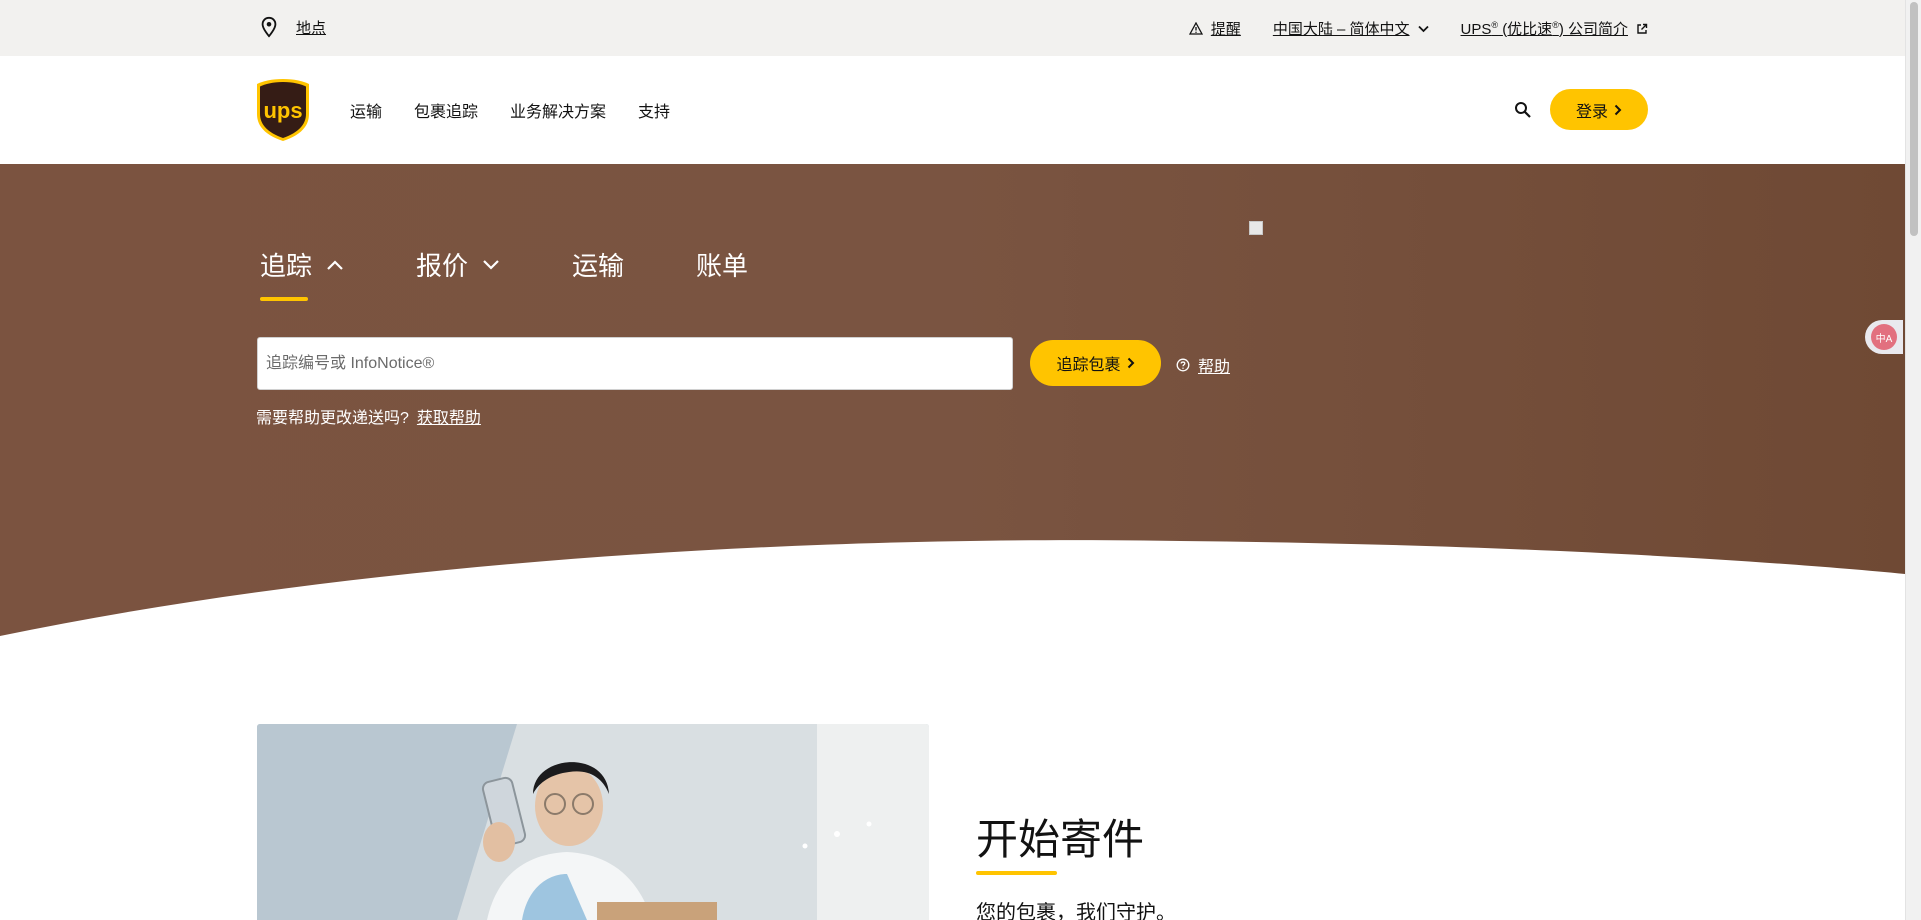 The width and height of the screenshot is (1921, 920). I want to click on about-ups-label: UPS® (优比速®) 公司简介, so click(1544, 29).